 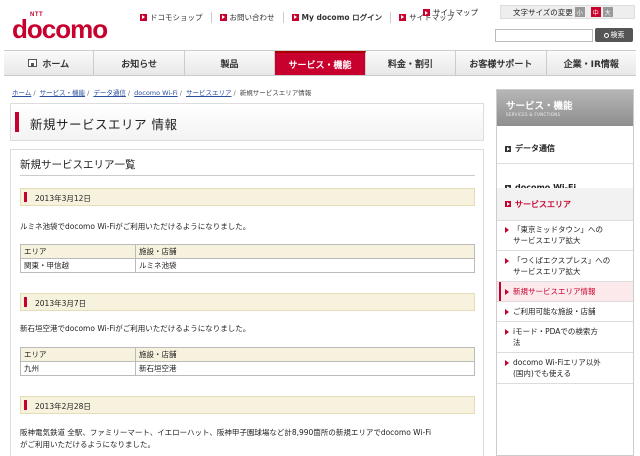 I want to click on side-subitem-tsukuba-express: 「つくばエクスプレス」への サービスエリア拡大, so click(x=565, y=266).